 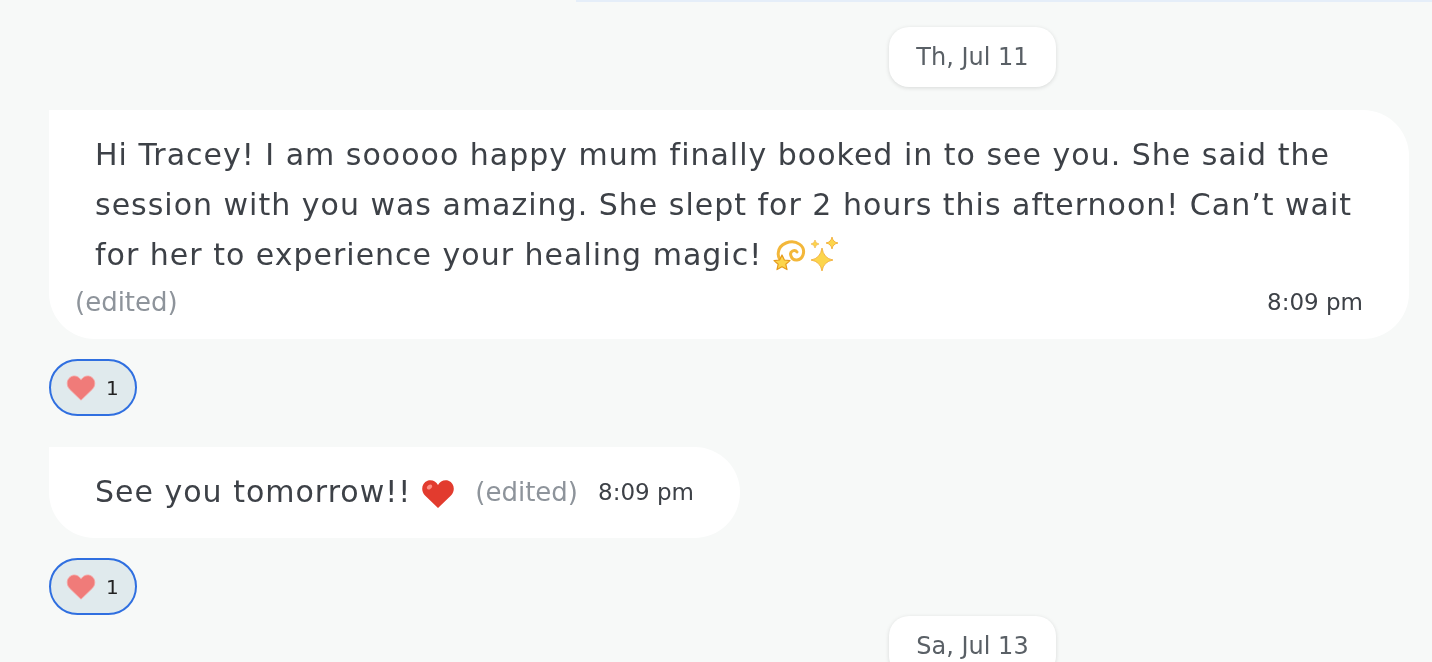 What do you see at coordinates (972, 639) in the screenshot?
I see `date-separator: Sa, Jul 13` at bounding box center [972, 639].